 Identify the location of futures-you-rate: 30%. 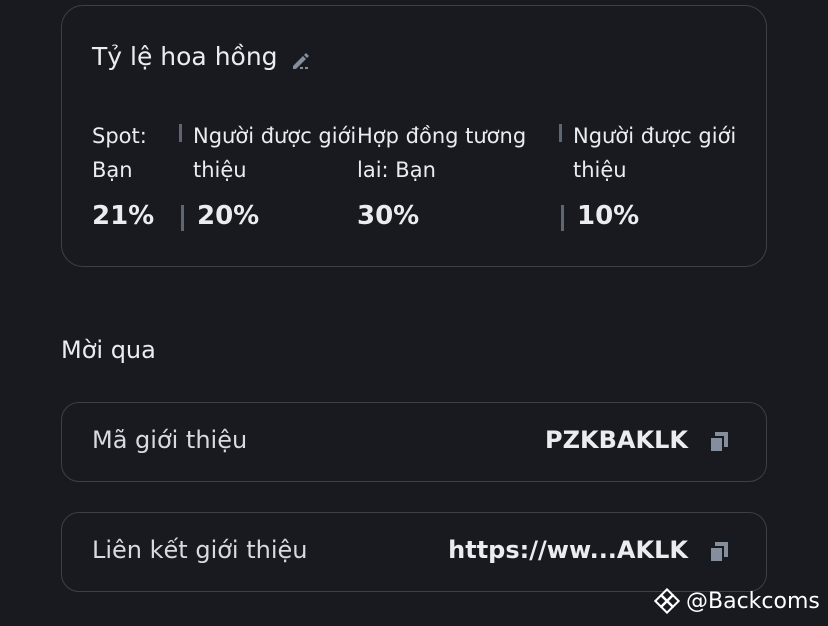
(388, 216).